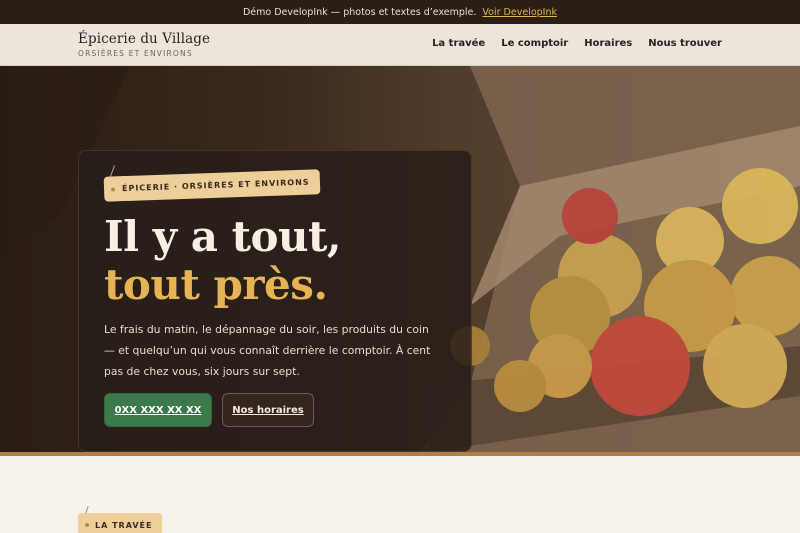 The image size is (800, 533). I want to click on nav-item-nous-trouver: Nous trouver, so click(685, 43).